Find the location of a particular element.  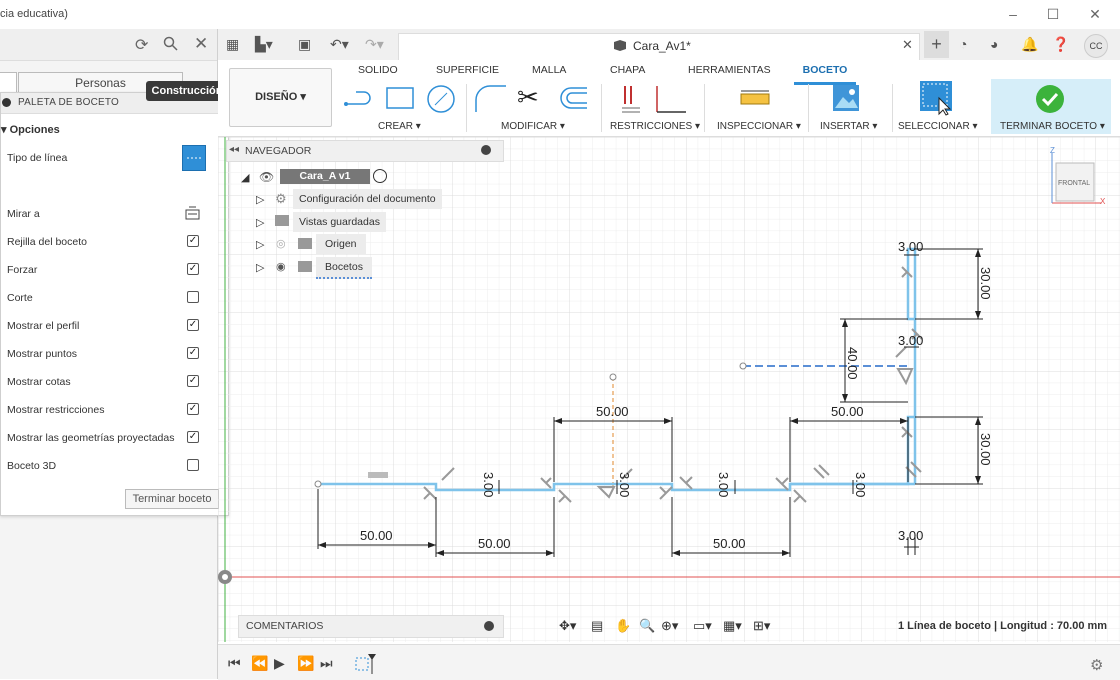

comments-dot-icon is located at coordinates (489, 626).